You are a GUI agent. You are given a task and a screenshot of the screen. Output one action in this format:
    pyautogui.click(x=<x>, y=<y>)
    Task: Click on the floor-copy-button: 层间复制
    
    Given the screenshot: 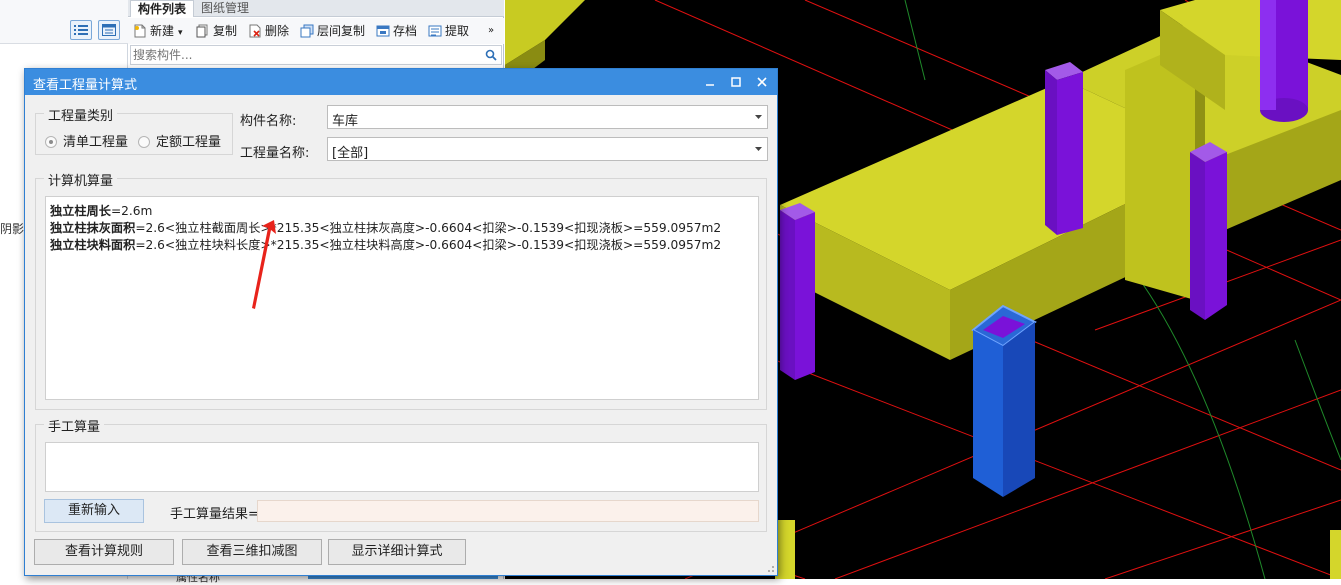 What is the action you would take?
    pyautogui.click(x=332, y=31)
    